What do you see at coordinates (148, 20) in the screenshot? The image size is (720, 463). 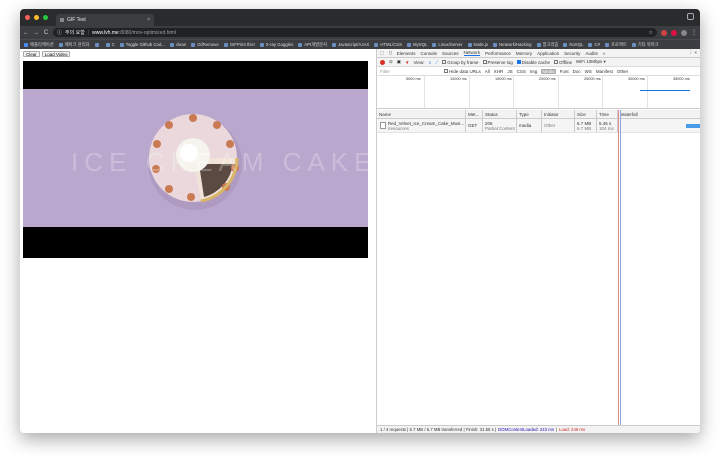 I see `tab-close-icon: ×` at bounding box center [148, 20].